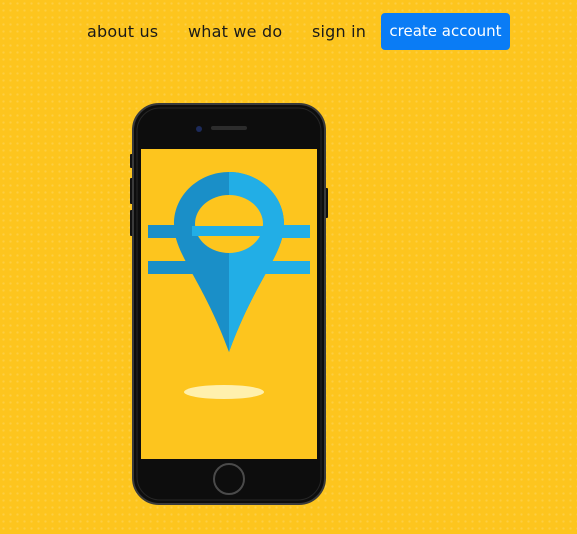 This screenshot has height=534, width=577. Describe the element at coordinates (229, 231) in the screenshot. I see `pin-center-bar` at that location.